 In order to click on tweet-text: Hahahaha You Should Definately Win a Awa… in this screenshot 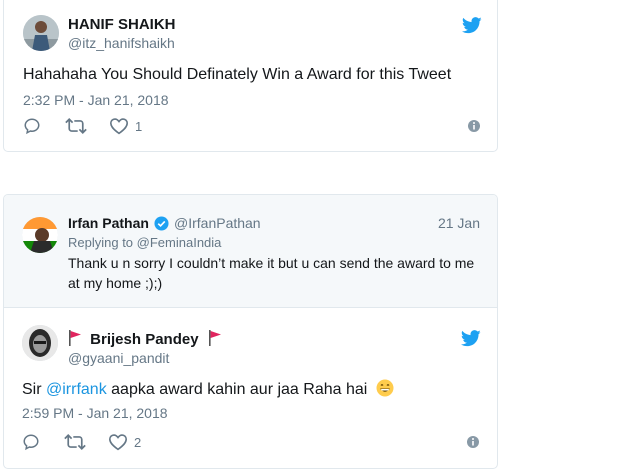, I will do `click(237, 74)`.